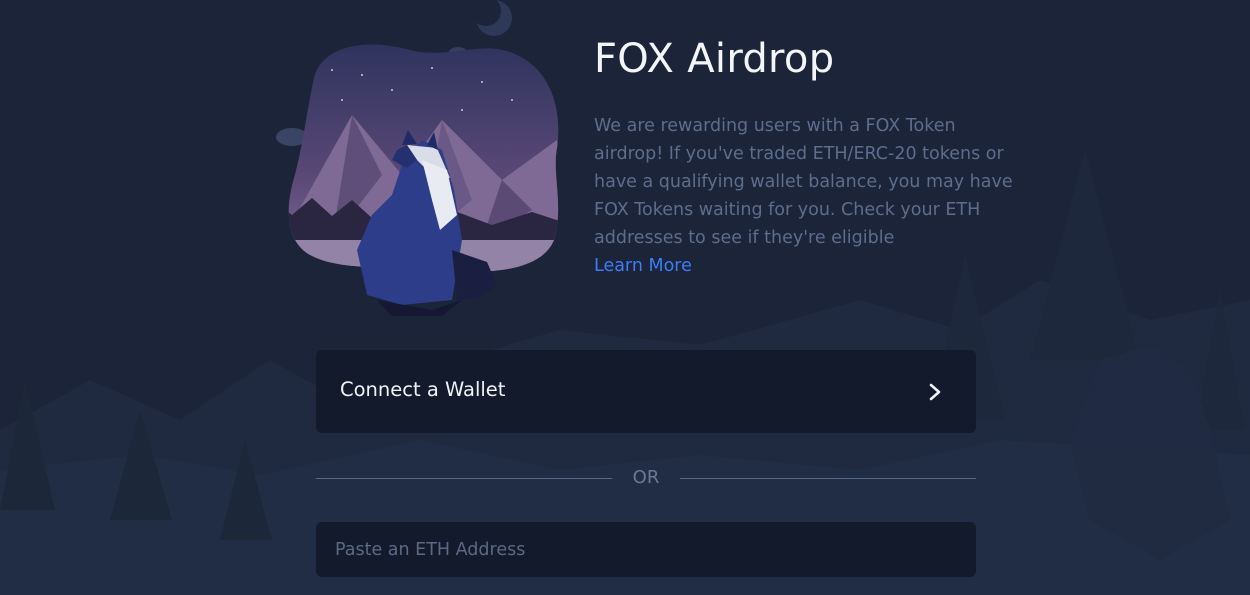 This screenshot has width=1250, height=595. What do you see at coordinates (935, 392) in the screenshot?
I see `chevron-right-icon` at bounding box center [935, 392].